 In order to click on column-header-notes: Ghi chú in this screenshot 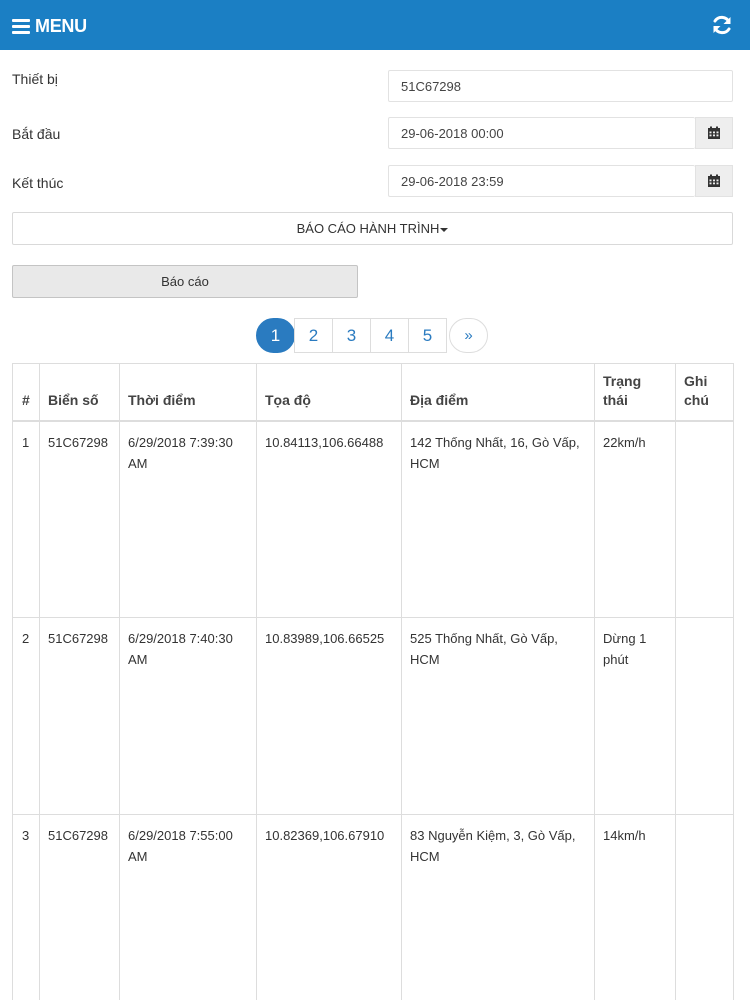, I will do `click(704, 392)`.